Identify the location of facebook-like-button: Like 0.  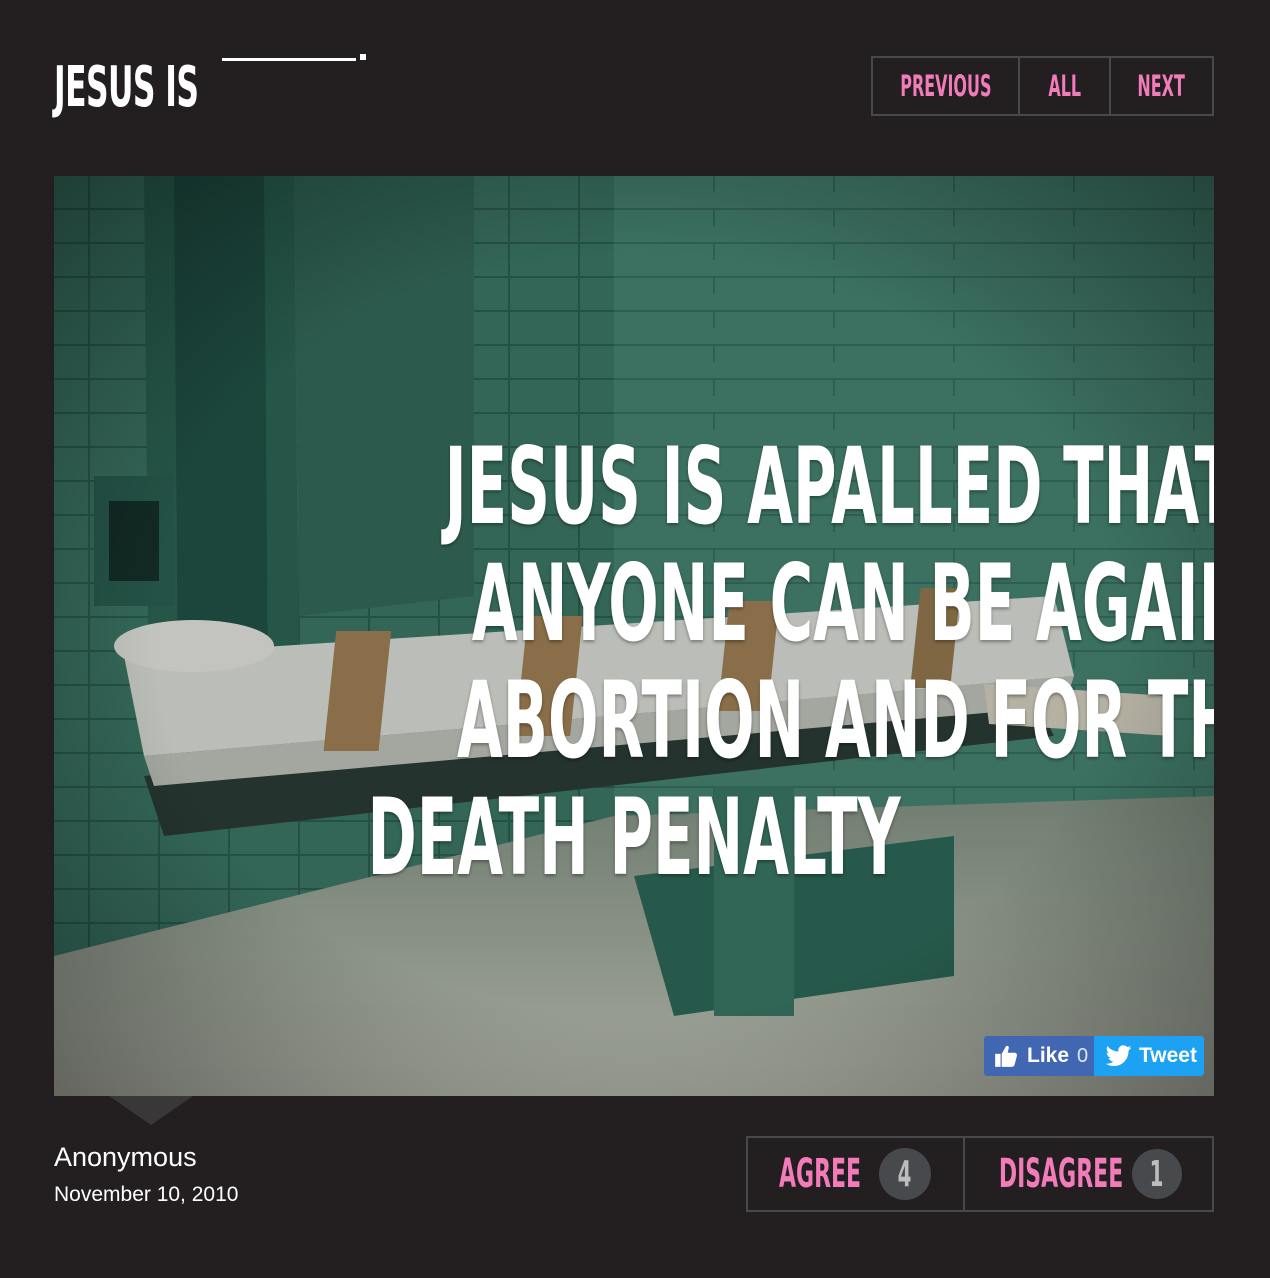
(1039, 1056).